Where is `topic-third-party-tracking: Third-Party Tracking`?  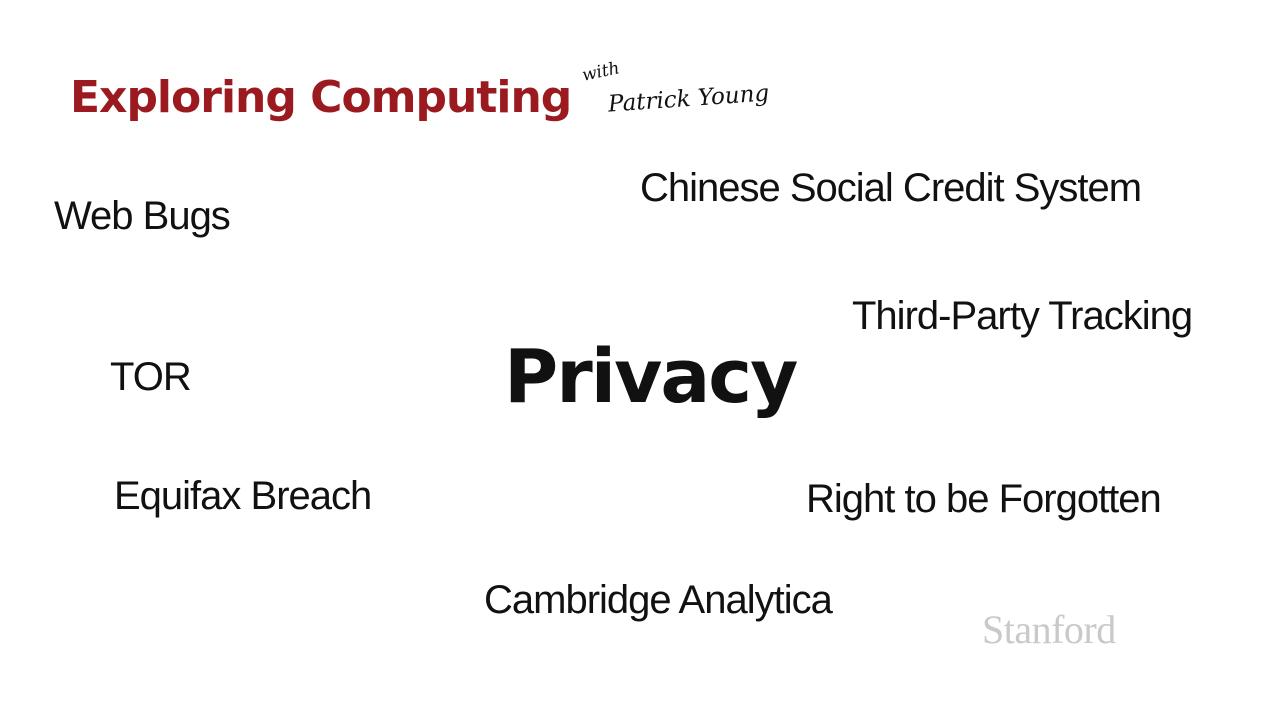 topic-third-party-tracking: Third-Party Tracking is located at coordinates (1022, 316).